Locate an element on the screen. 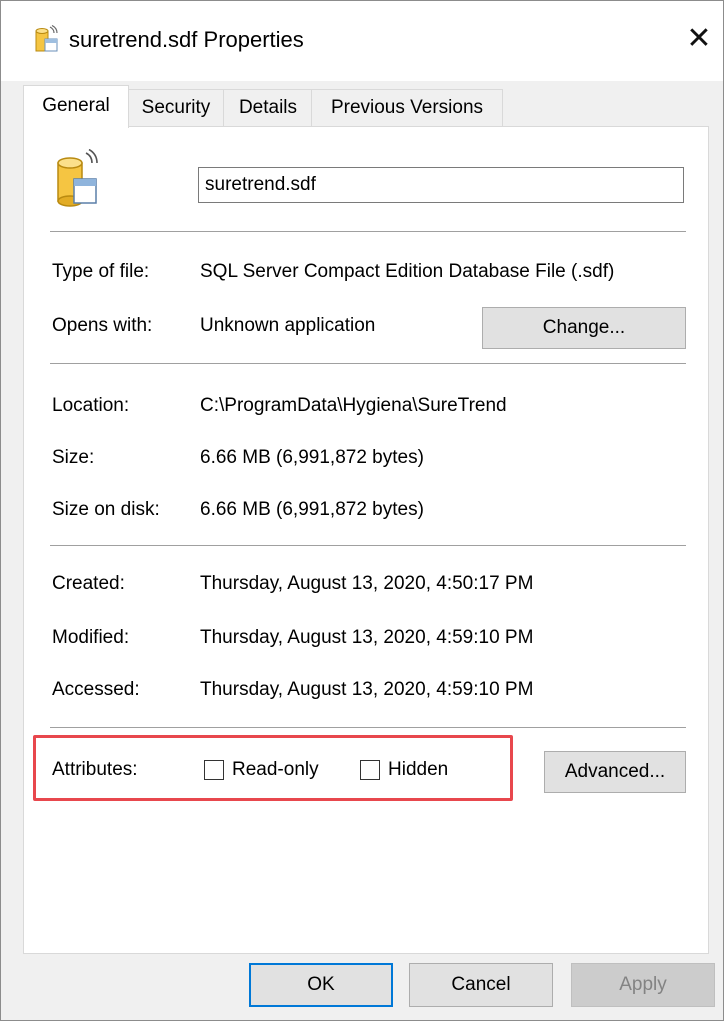 This screenshot has height=1021, width=724. modified-label: Modified: is located at coordinates (91, 637).